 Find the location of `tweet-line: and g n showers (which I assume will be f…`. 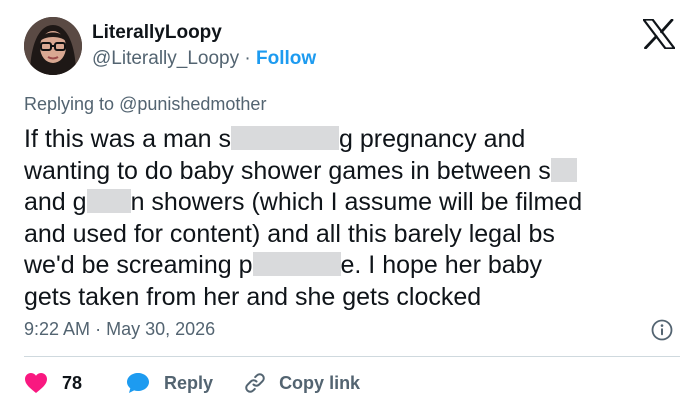

tweet-line: and g n showers (which I assume will be f… is located at coordinates (354, 203).